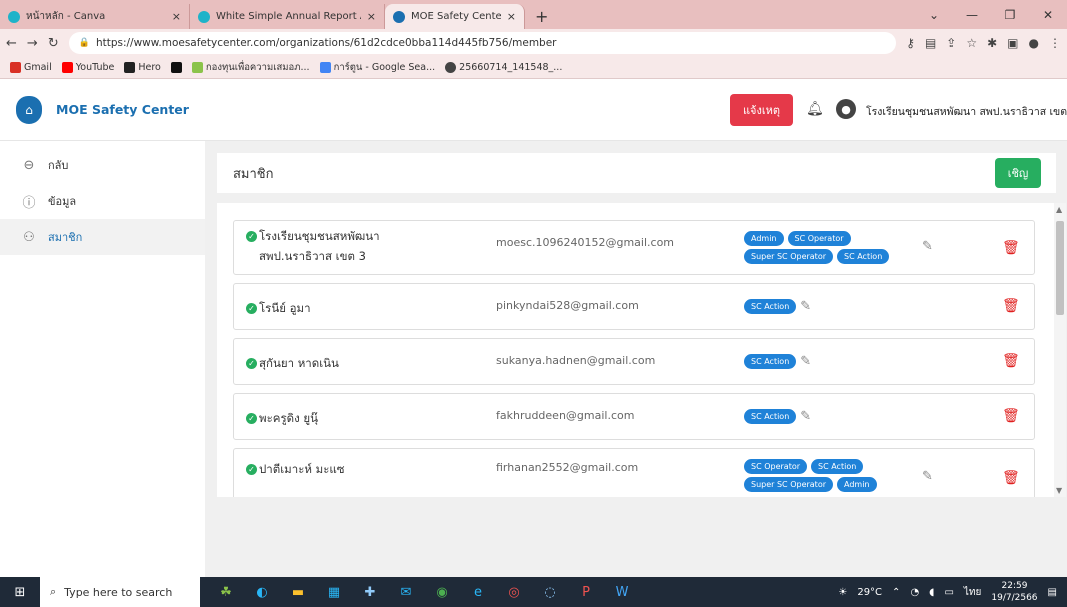 The width and height of the screenshot is (1067, 607). What do you see at coordinates (325, 67) in the screenshot?
I see `google-icon` at bounding box center [325, 67].